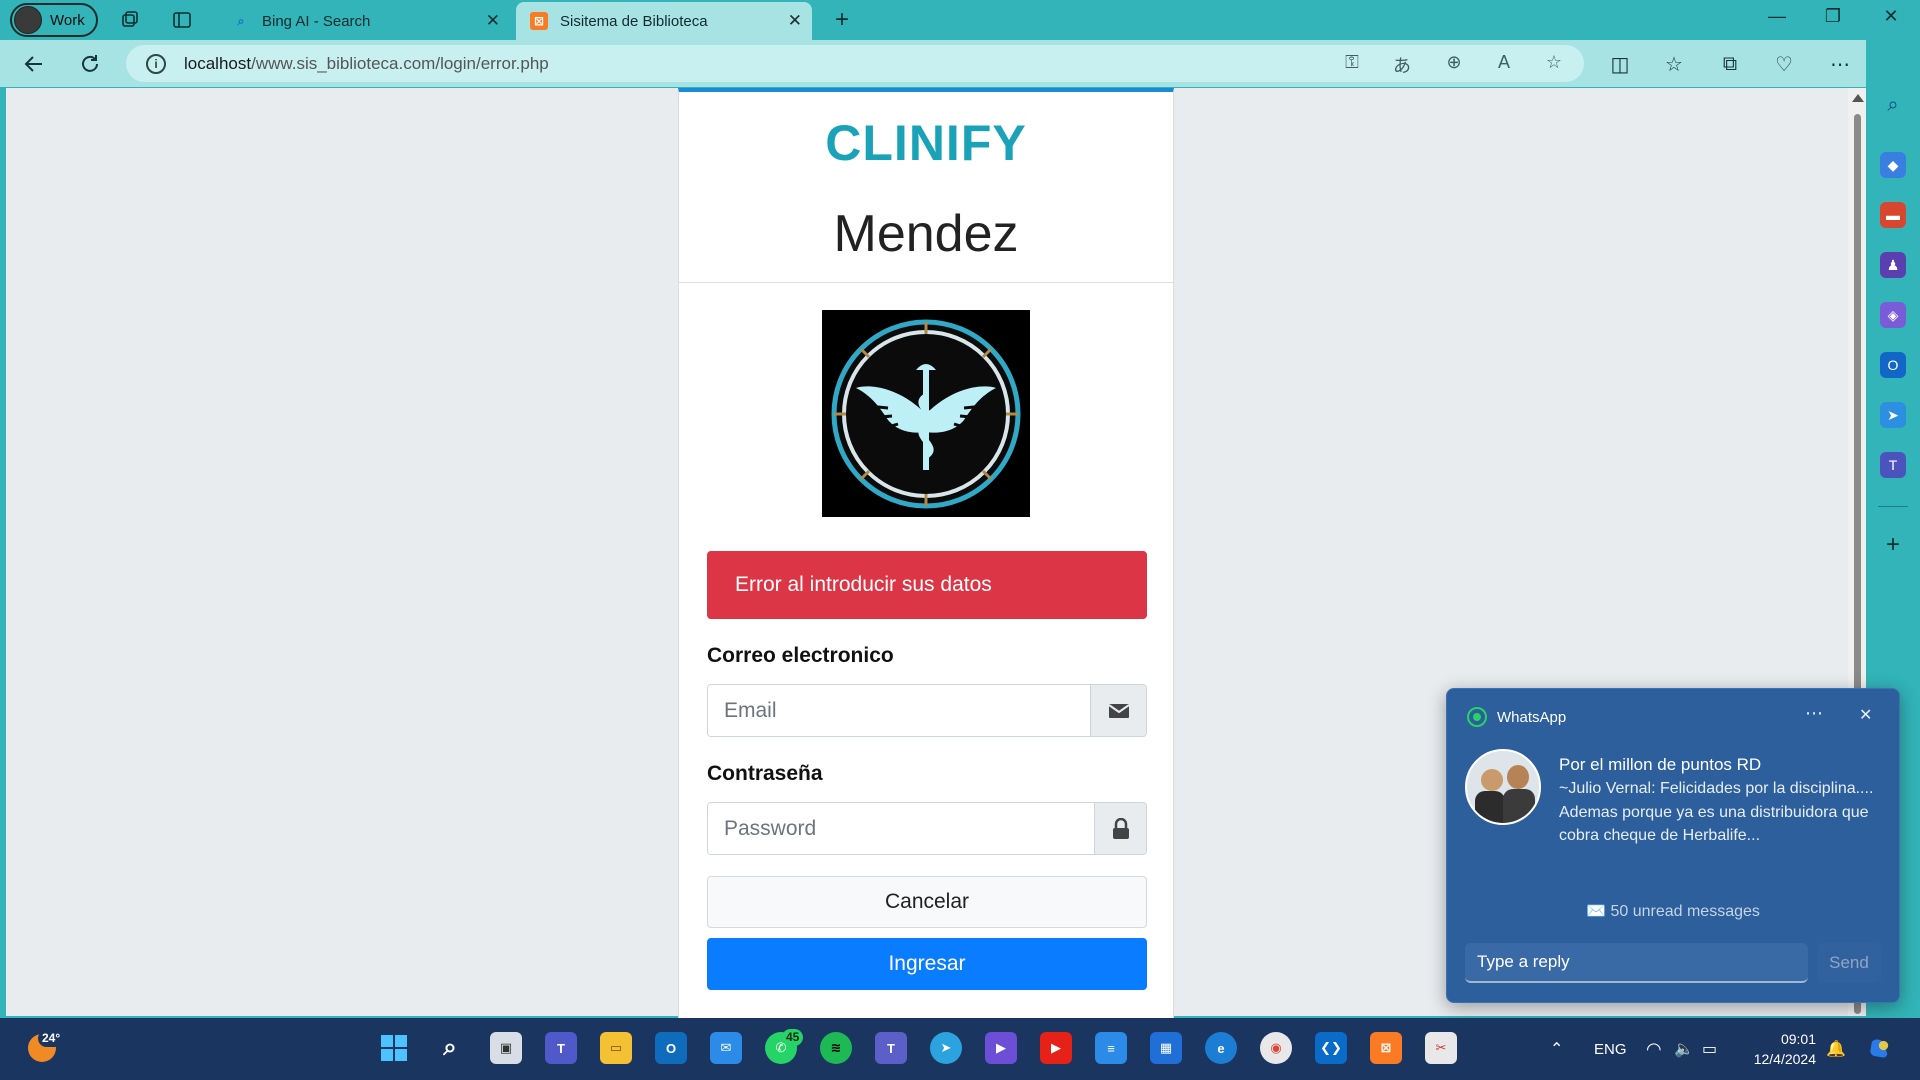 Image resolution: width=1920 pixels, height=1080 pixels. I want to click on url-path: /www.sis_biblioteca.com/login/error.php, so click(400, 63).